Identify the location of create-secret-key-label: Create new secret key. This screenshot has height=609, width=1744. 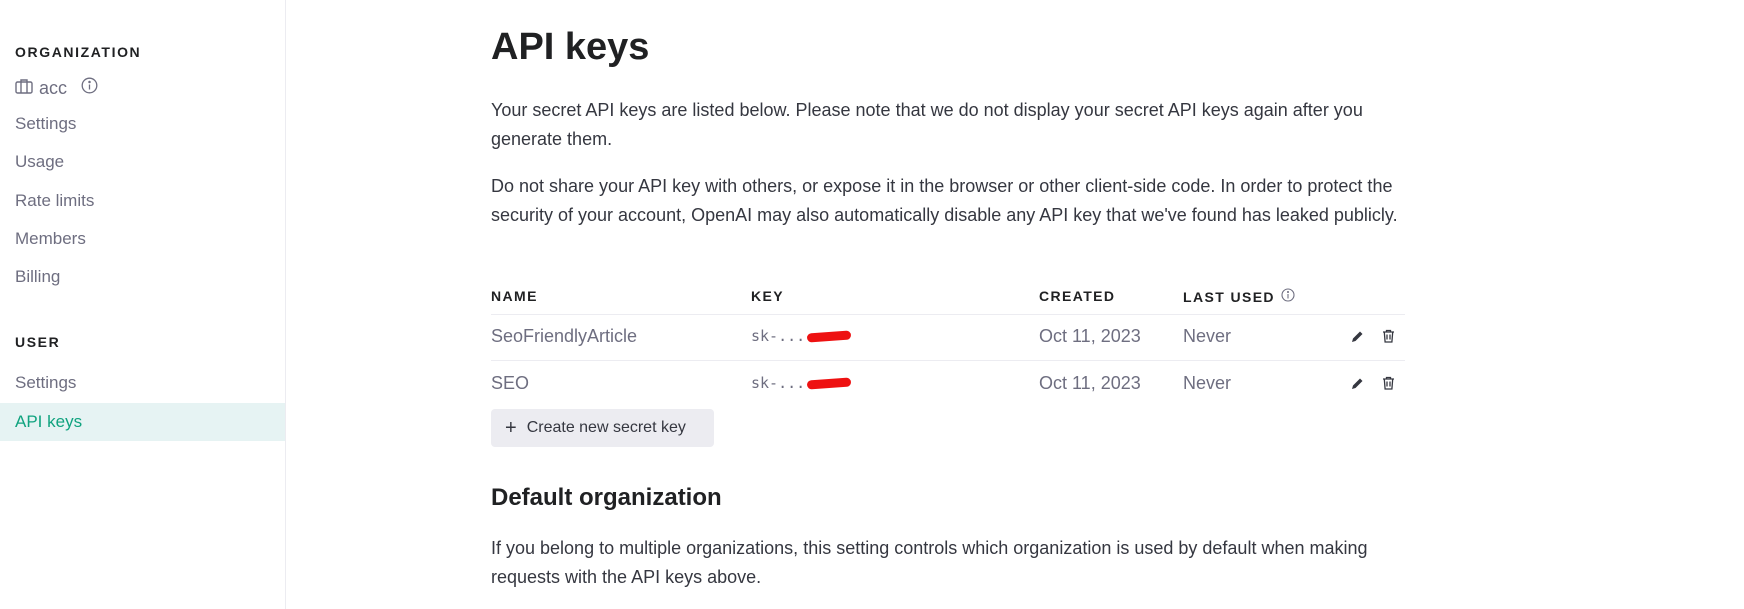
(606, 427).